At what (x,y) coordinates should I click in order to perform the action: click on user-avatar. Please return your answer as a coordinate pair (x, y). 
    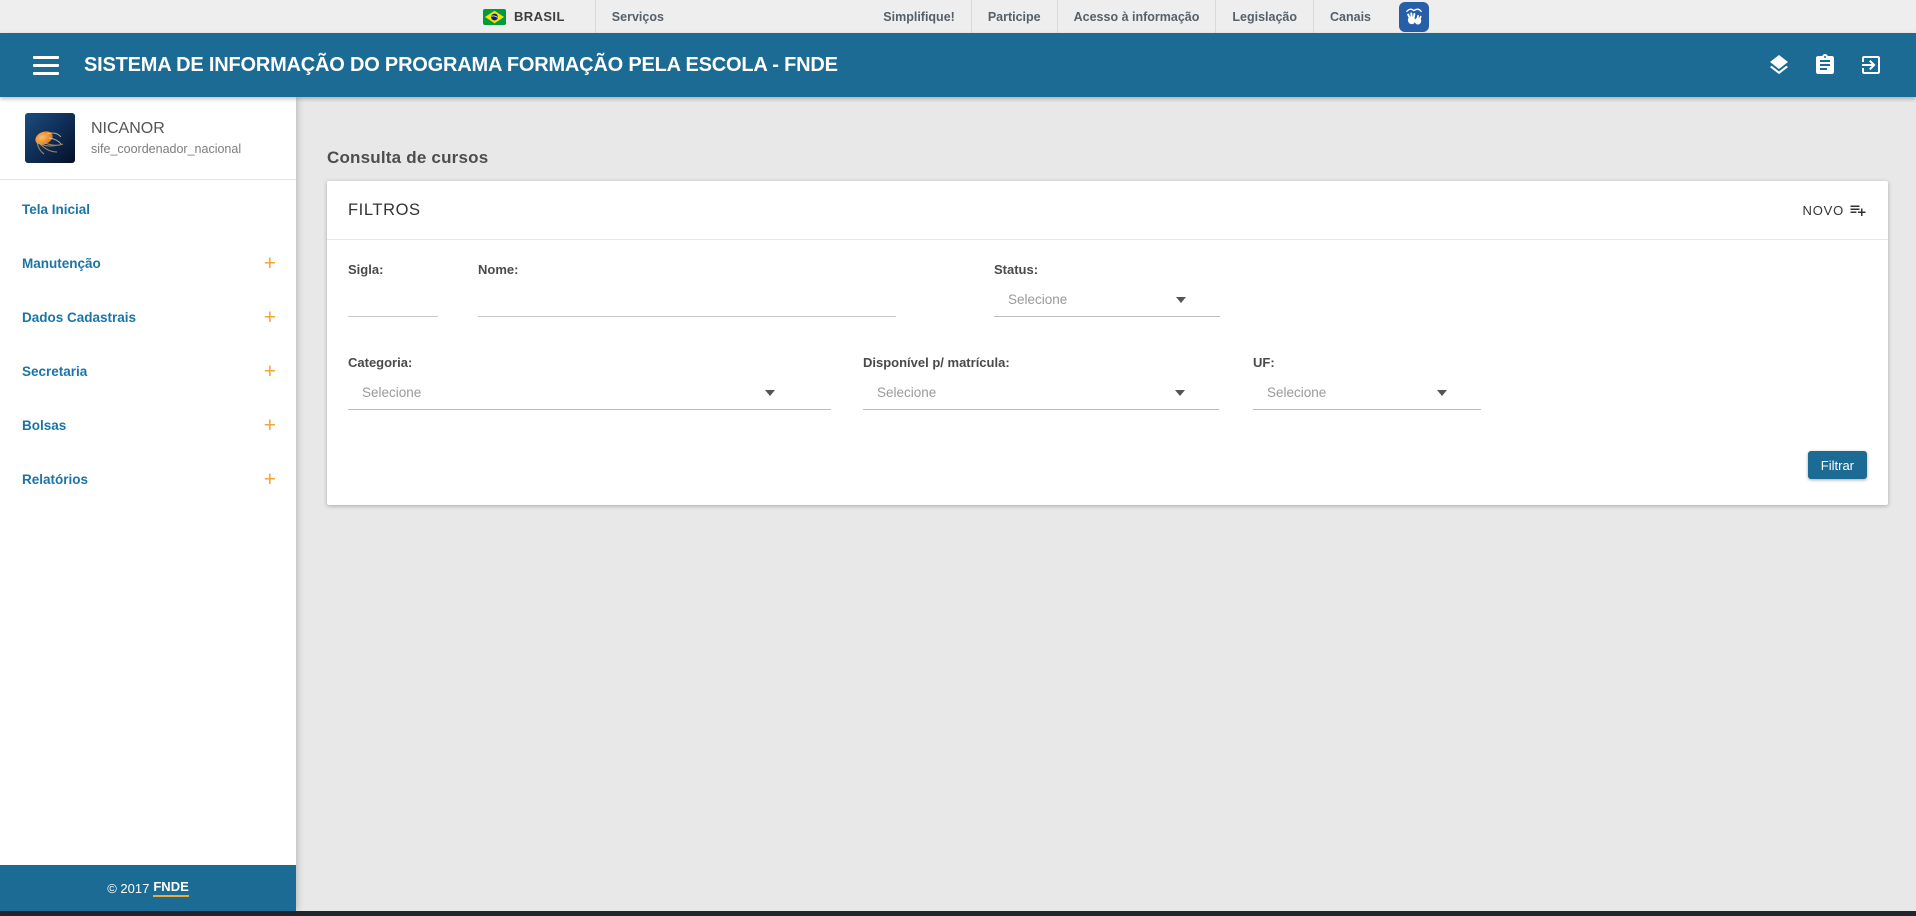
    Looking at the image, I should click on (50, 138).